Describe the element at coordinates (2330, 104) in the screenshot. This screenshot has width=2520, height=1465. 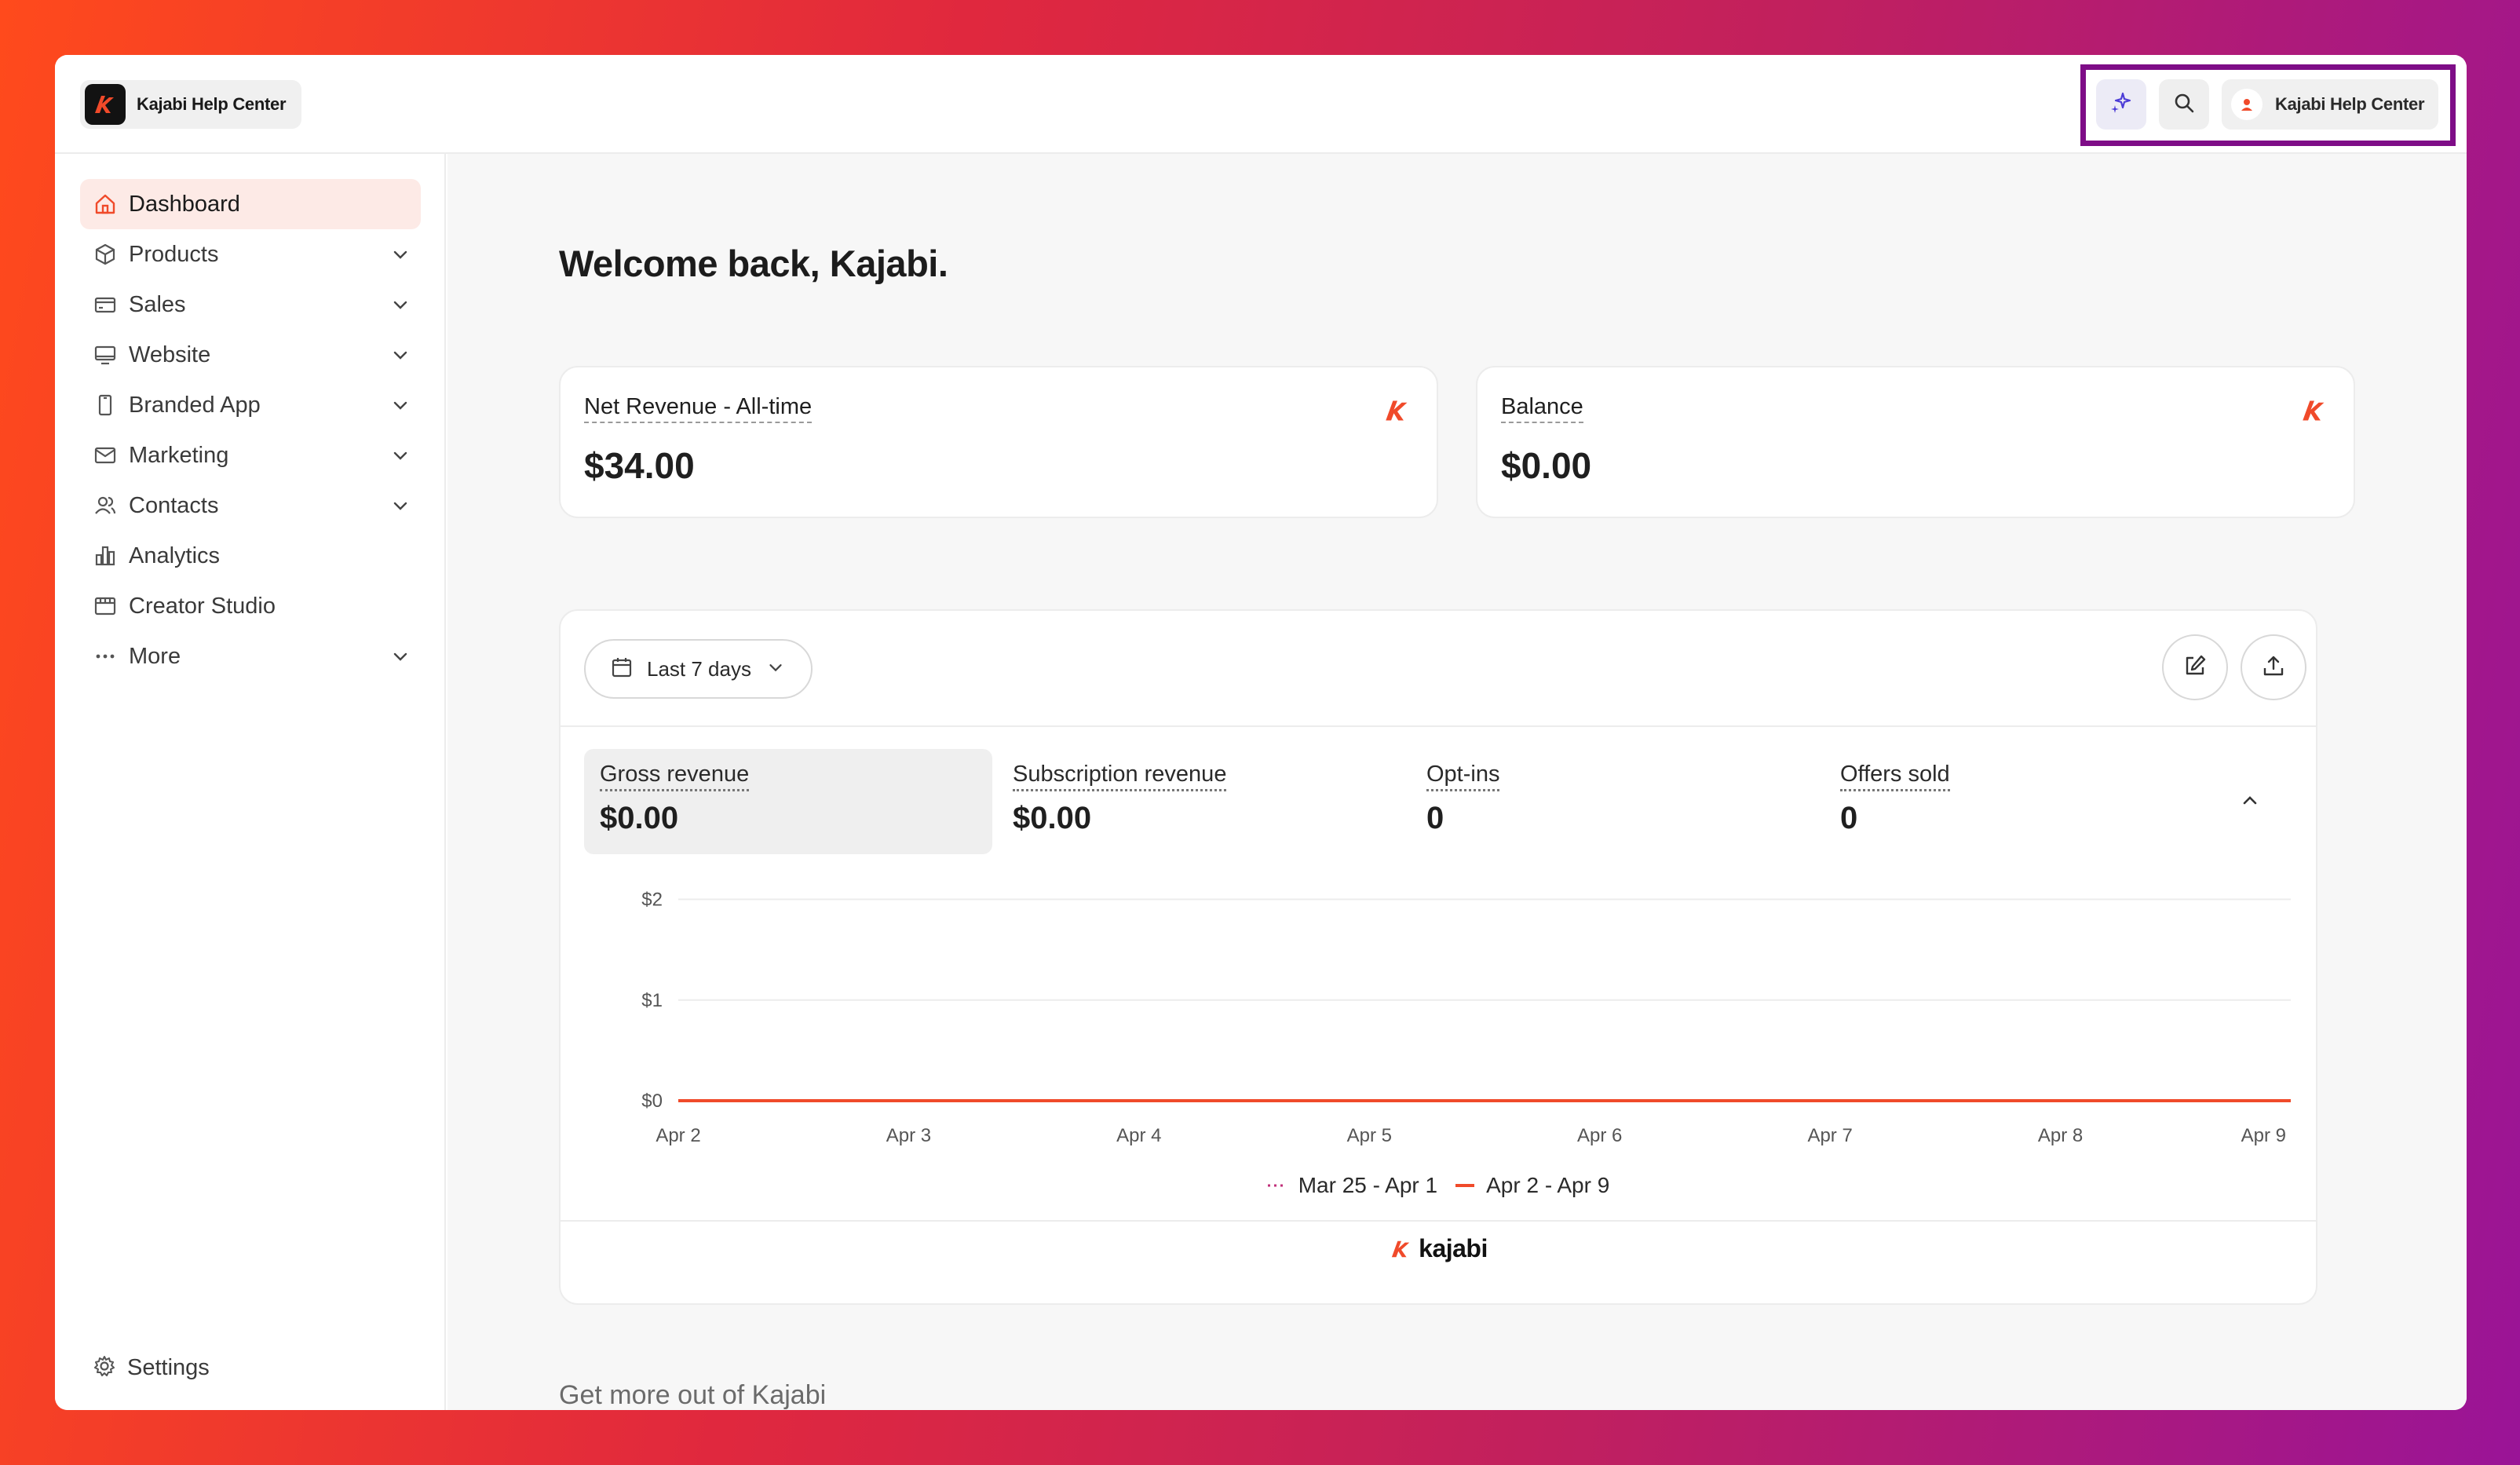
I see `account-menu-button: Kajabi Help Center` at that location.